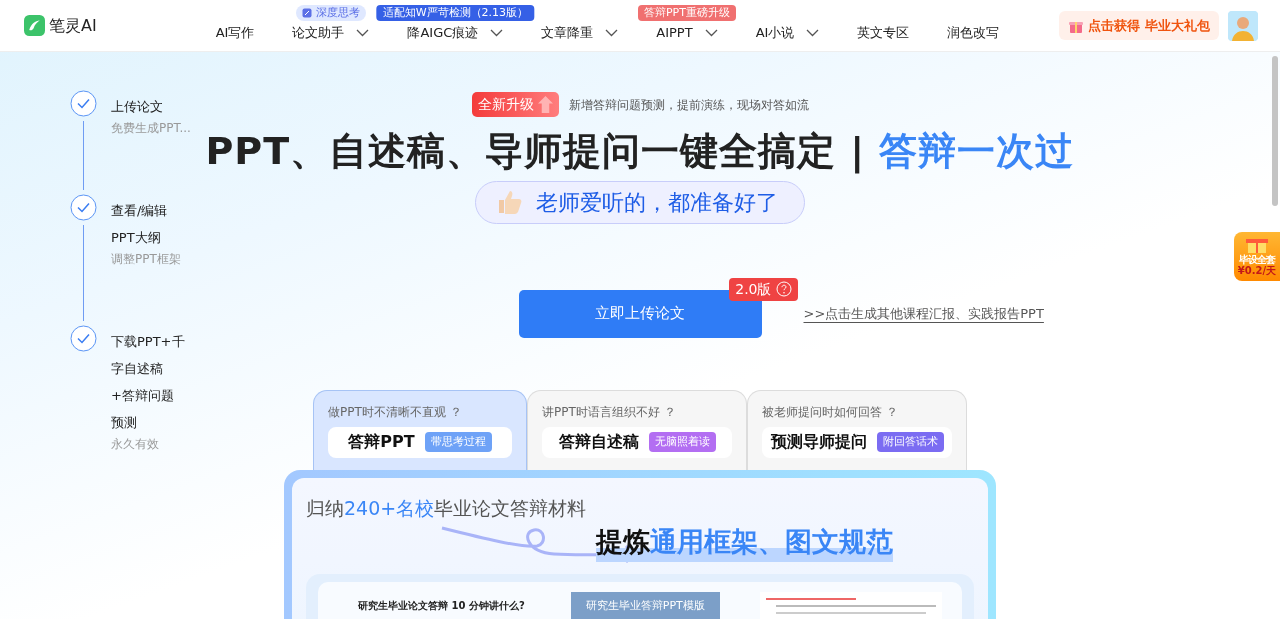 The width and height of the screenshot is (1280, 619). I want to click on feature-tag: 附回答话术, so click(910, 442).